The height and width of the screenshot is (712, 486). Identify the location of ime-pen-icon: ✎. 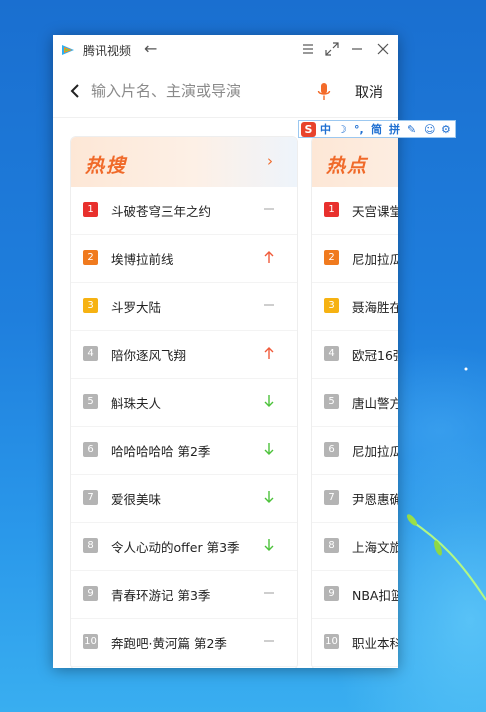
(411, 129).